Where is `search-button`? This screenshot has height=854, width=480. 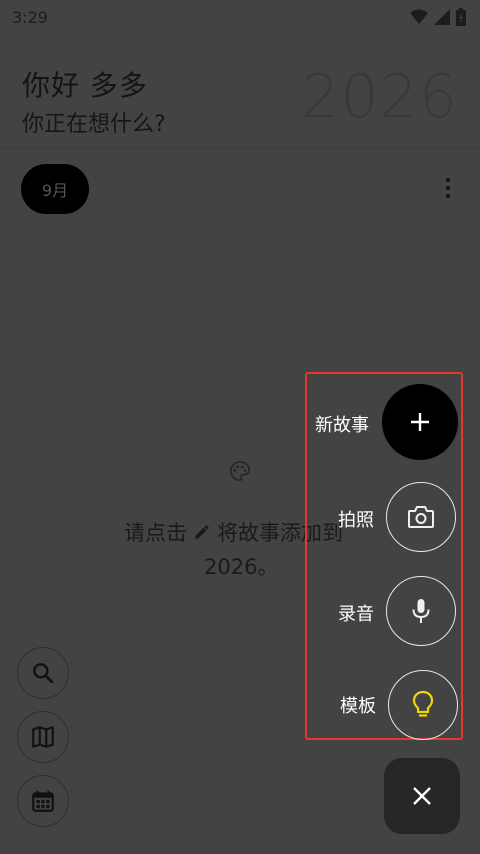 search-button is located at coordinates (43, 673).